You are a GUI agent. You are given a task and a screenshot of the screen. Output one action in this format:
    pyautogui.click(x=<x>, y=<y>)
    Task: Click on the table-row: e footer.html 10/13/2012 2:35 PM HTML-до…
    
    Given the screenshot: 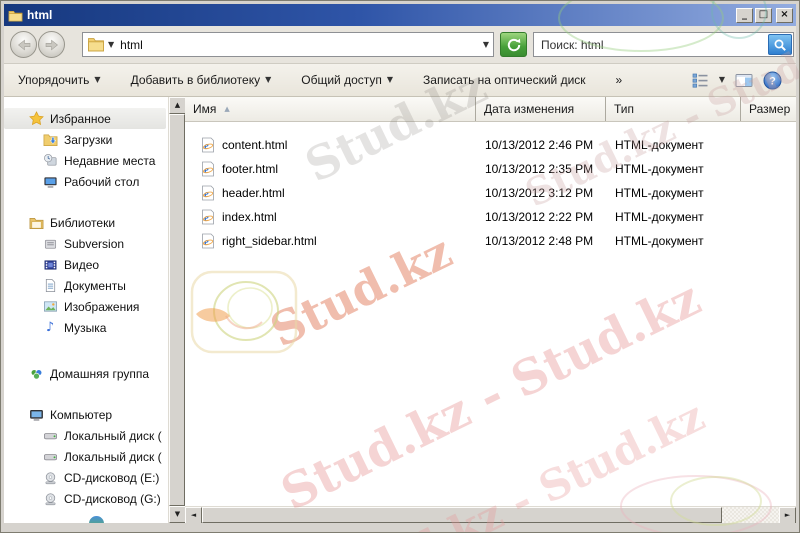 What is the action you would take?
    pyautogui.click(x=490, y=169)
    